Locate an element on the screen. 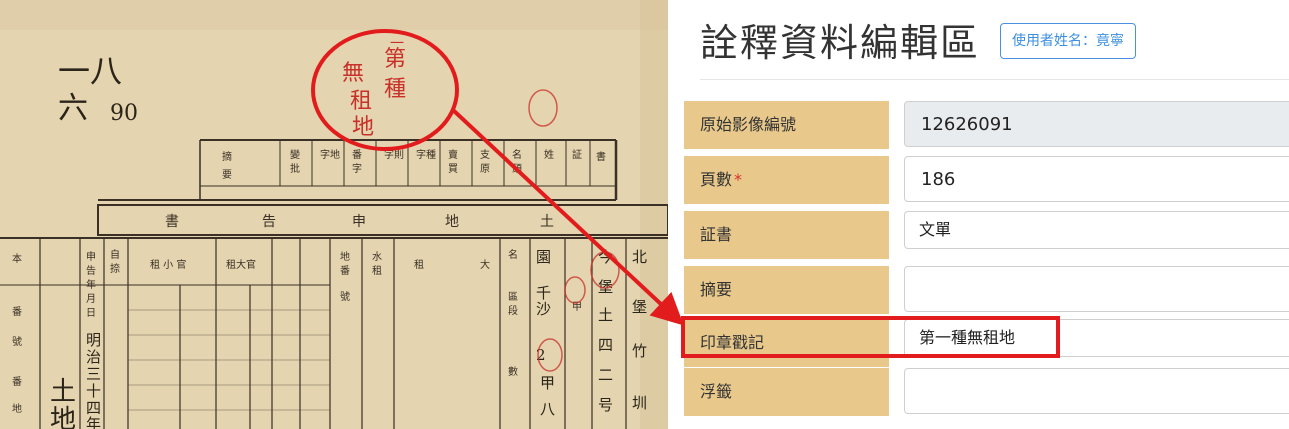 The image size is (1289, 429). svg-text: 頭 is located at coordinates (517, 169).